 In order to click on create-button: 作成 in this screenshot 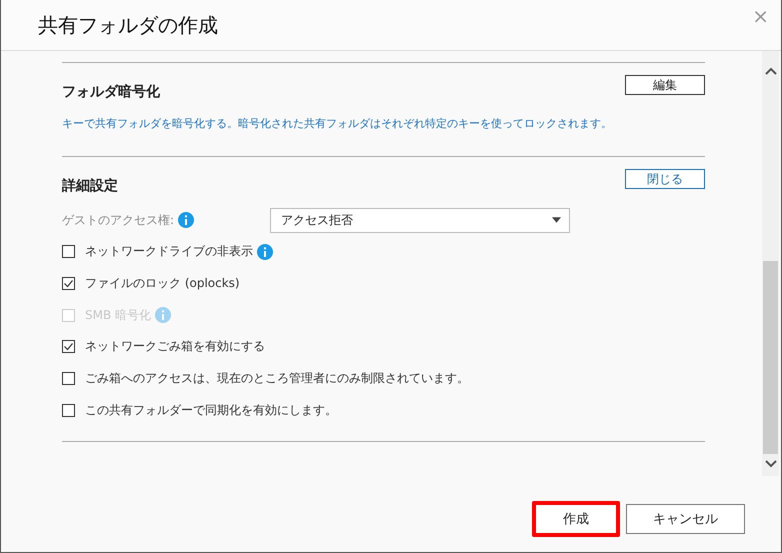, I will do `click(576, 519)`.